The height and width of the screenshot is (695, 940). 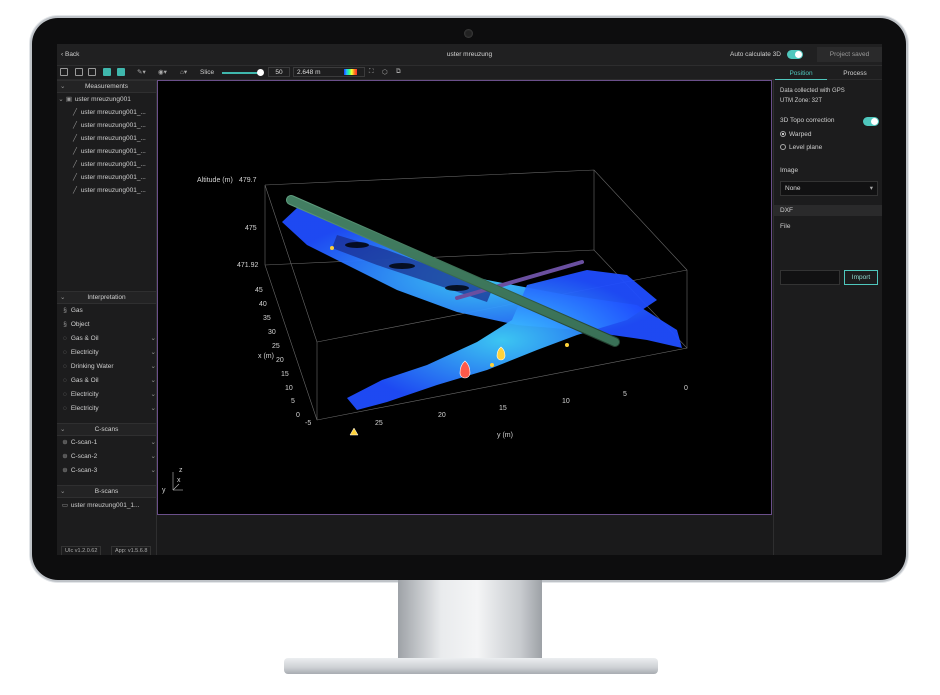 I want to click on interpretation-title: Interpretation, so click(x=106, y=297).